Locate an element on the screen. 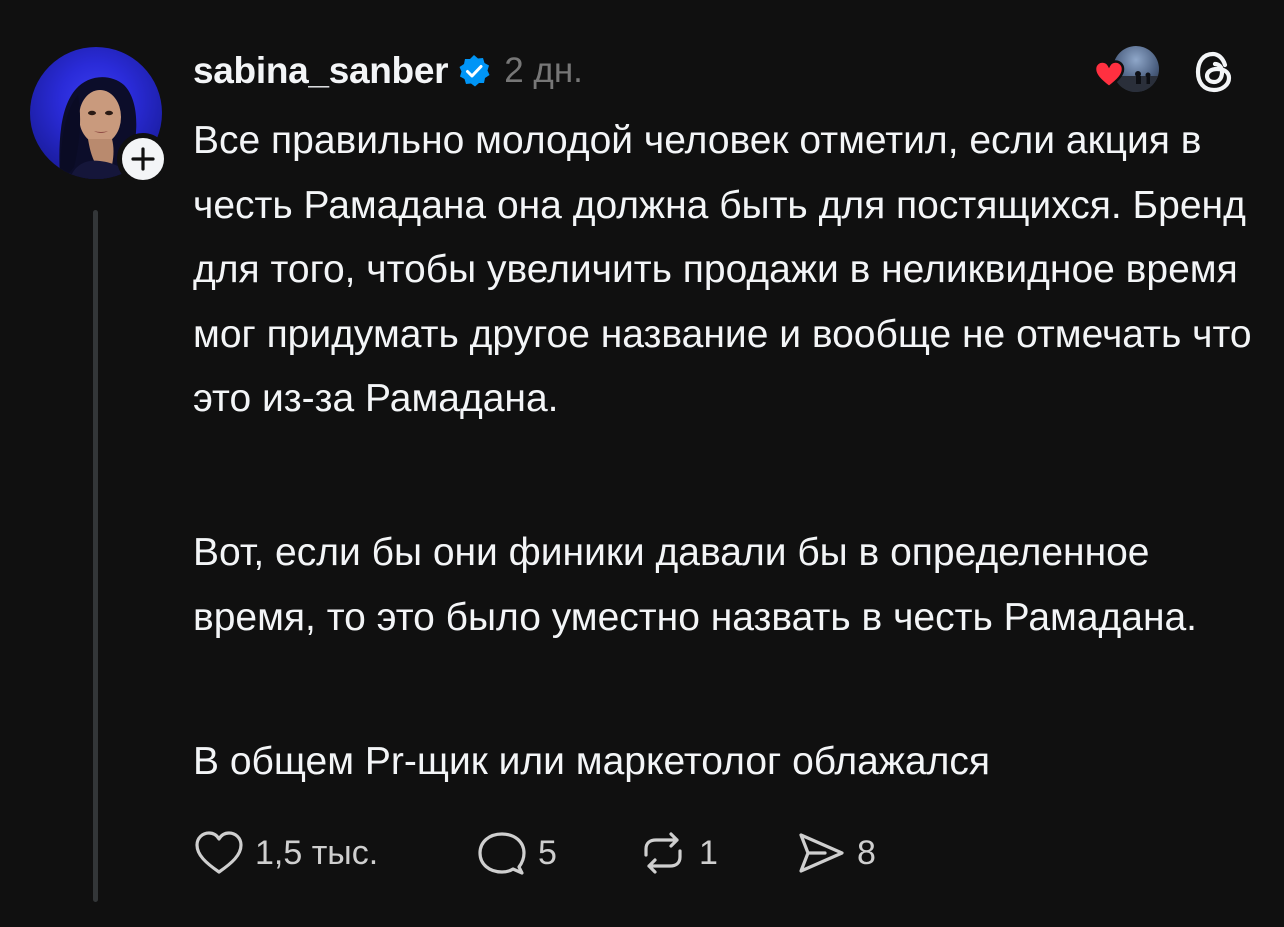 The image size is (1284, 927). post-header: sabina_sanber 2 дн. is located at coordinates (388, 71).